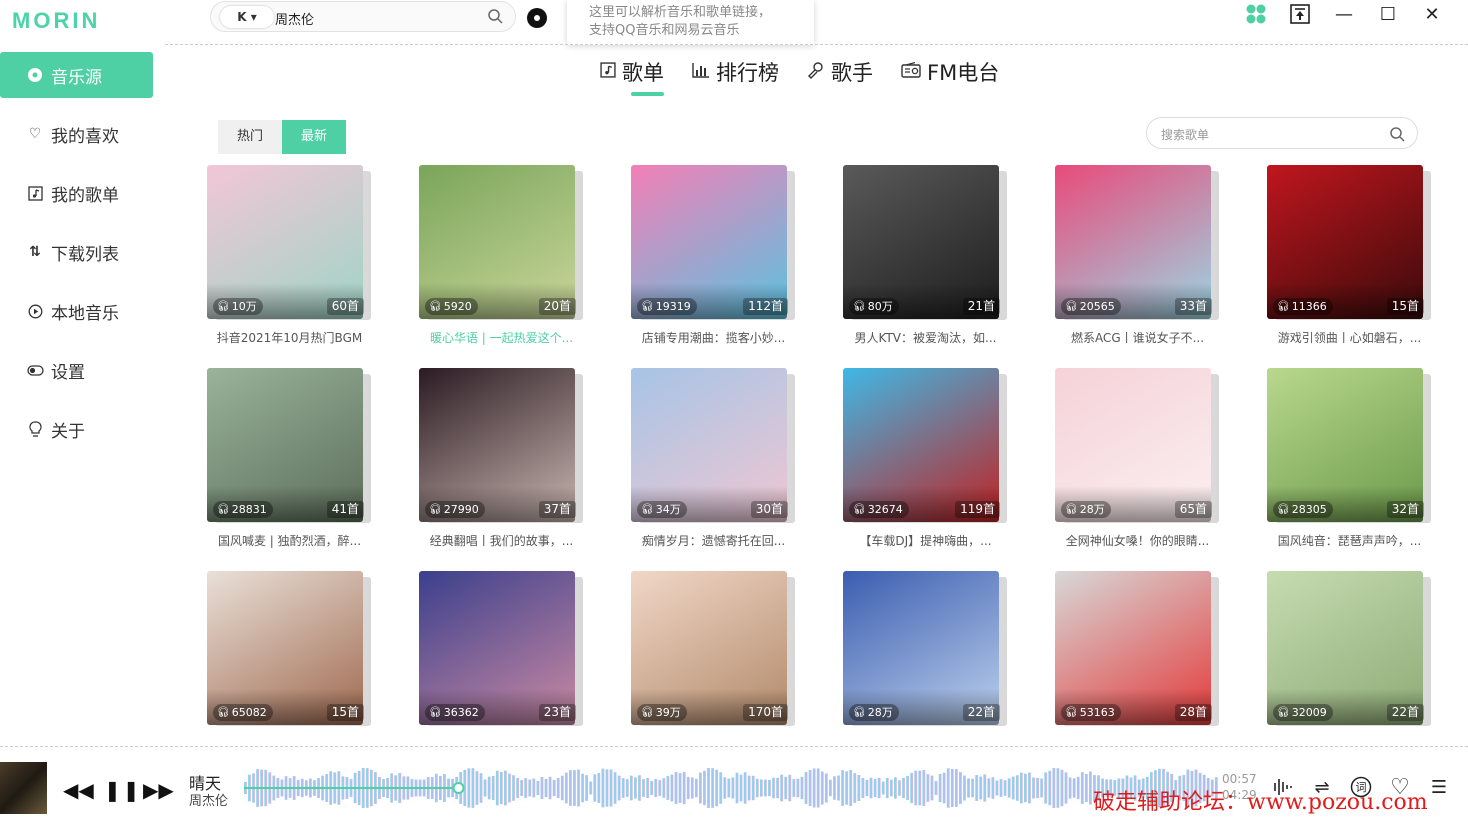 This screenshot has width=1468, height=818. What do you see at coordinates (289, 337) in the screenshot?
I see `playlist-title: 抖音2021年10月热门BGM` at bounding box center [289, 337].